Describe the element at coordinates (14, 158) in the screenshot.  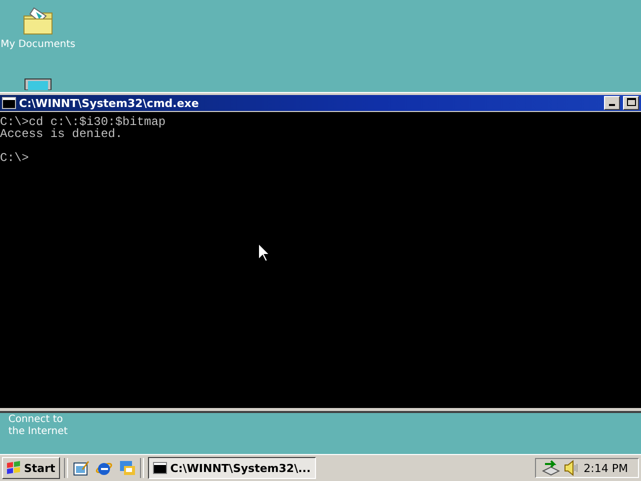
I see `console-line: C:\>` at that location.